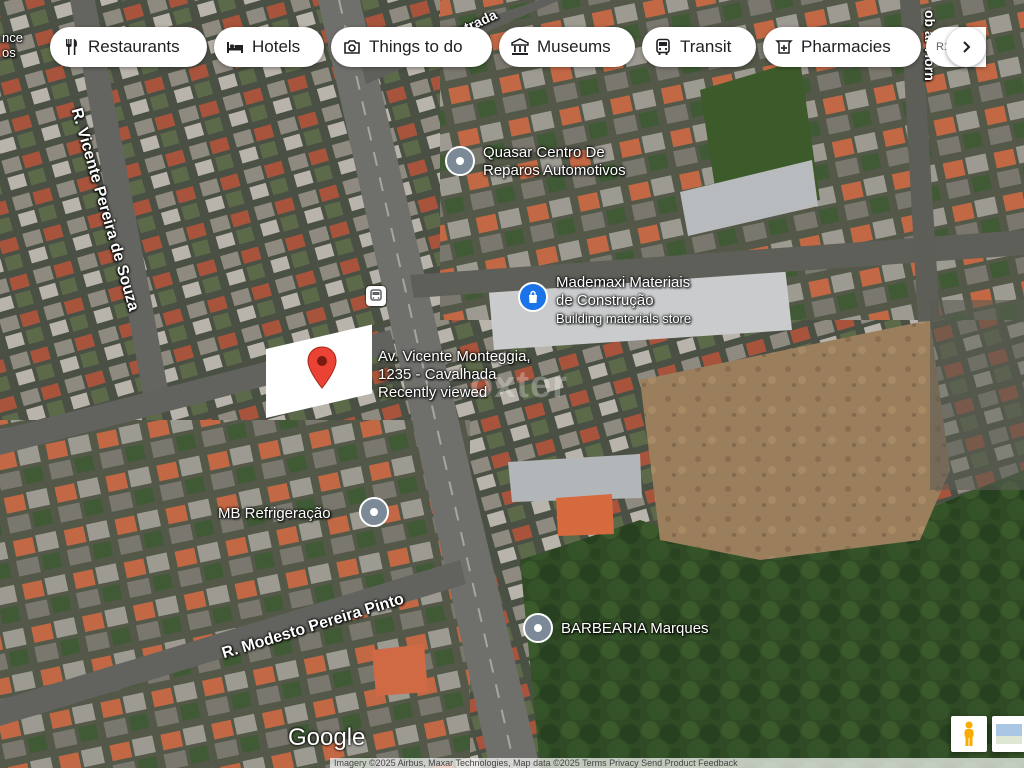 This screenshot has height=768, width=1024. Describe the element at coordinates (635, 629) in the screenshot. I see `poi-label-barbearia: BARBEARIA Marques` at that location.